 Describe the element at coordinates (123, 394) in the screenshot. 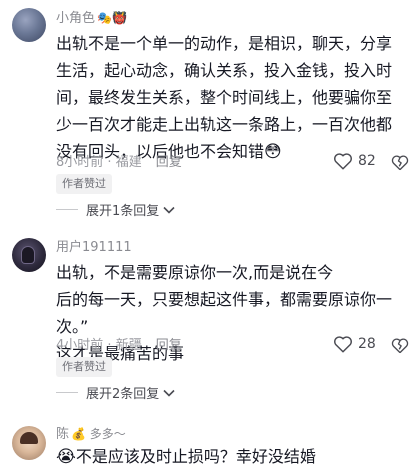

I see `expand-label: 展开2条回复` at that location.